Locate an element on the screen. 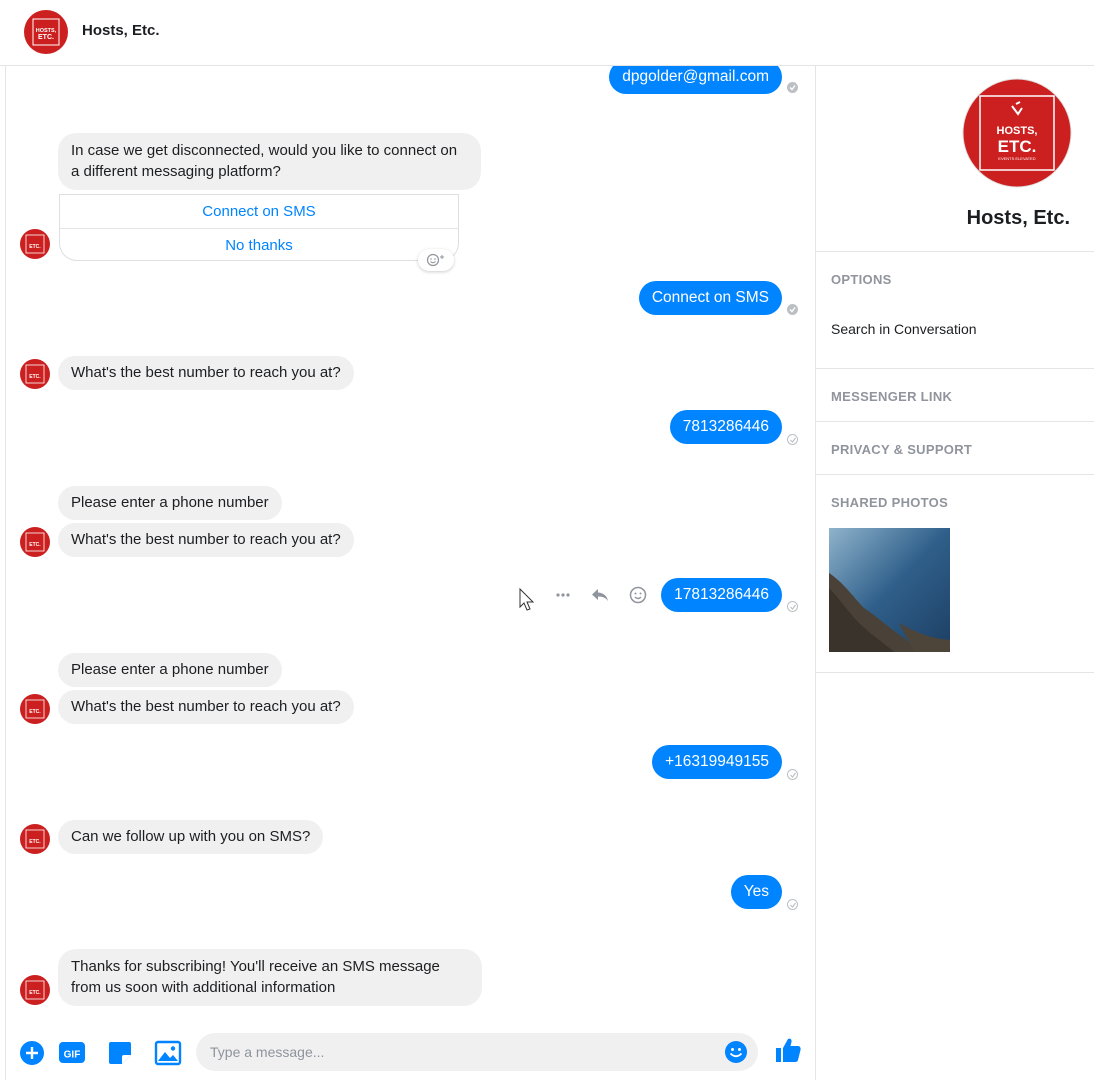 This screenshot has width=1094, height=1080. react-icon is located at coordinates (638, 595).